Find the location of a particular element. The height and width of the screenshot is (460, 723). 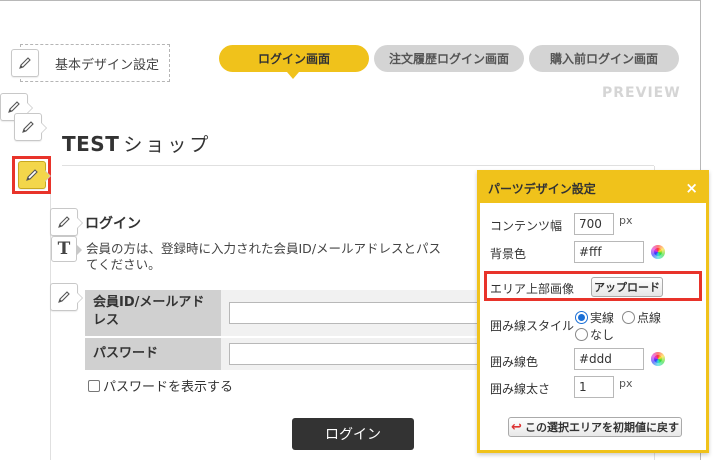

show-password-label: パスワードを表示する is located at coordinates (168, 387).